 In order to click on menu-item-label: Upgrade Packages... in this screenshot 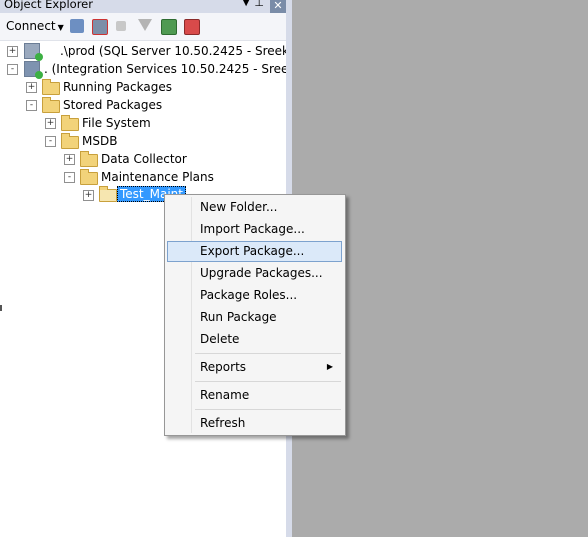, I will do `click(261, 273)`.